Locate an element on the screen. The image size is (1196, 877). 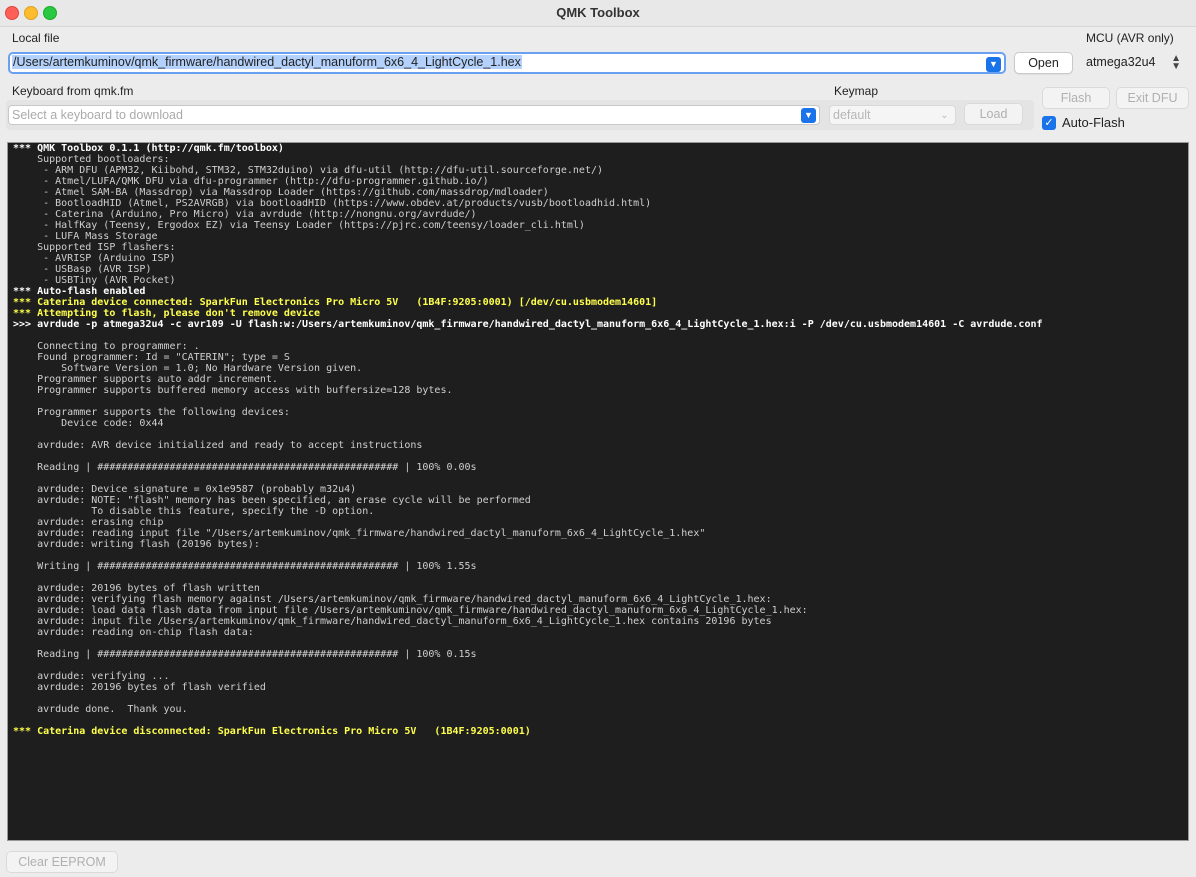
console-line: Device code: 0x44 is located at coordinates (88, 423).